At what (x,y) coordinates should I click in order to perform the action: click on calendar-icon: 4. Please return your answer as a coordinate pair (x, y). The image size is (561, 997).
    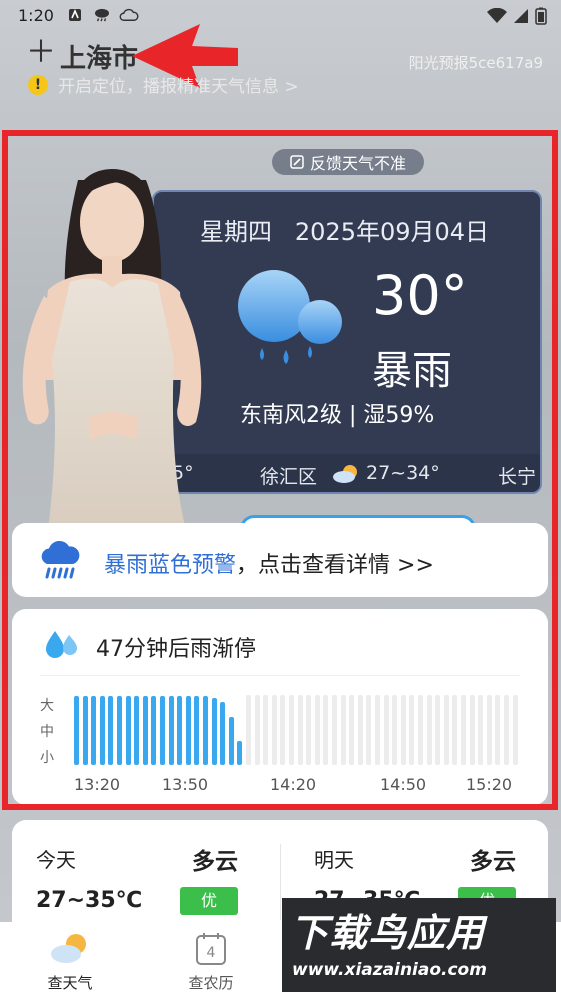
    Looking at the image, I should click on (211, 949).